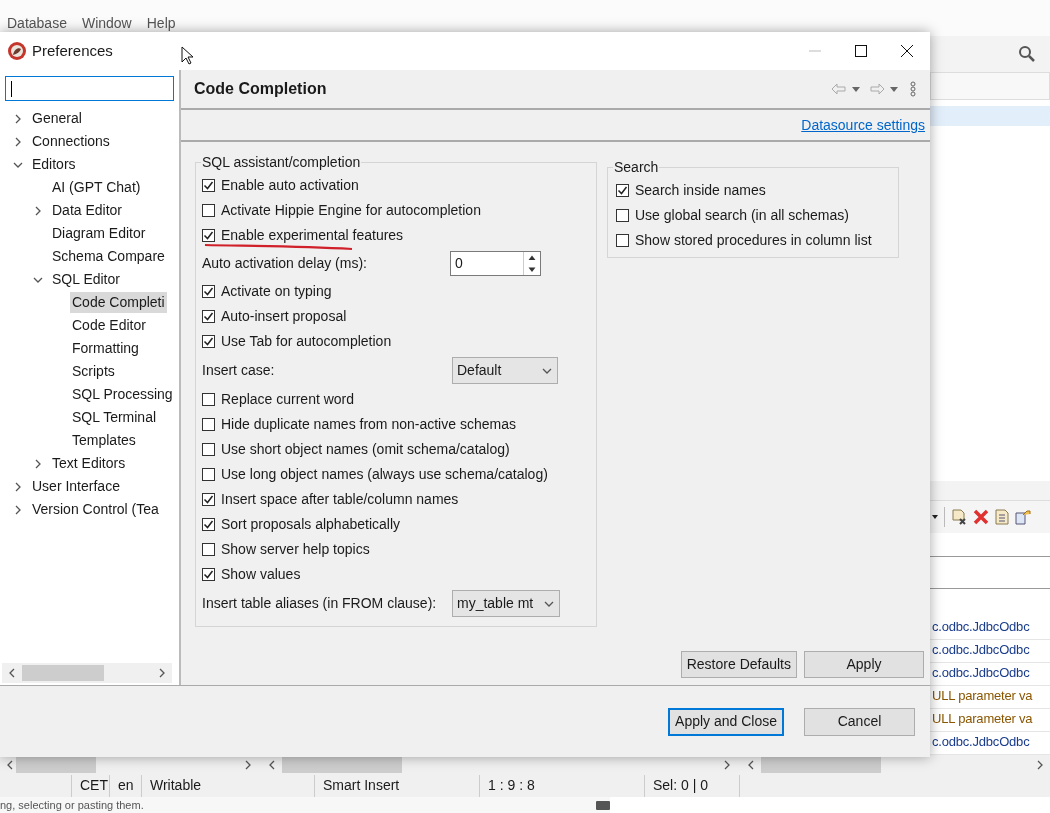  Describe the element at coordinates (71, 141) in the screenshot. I see `tree-item: Connections` at that location.